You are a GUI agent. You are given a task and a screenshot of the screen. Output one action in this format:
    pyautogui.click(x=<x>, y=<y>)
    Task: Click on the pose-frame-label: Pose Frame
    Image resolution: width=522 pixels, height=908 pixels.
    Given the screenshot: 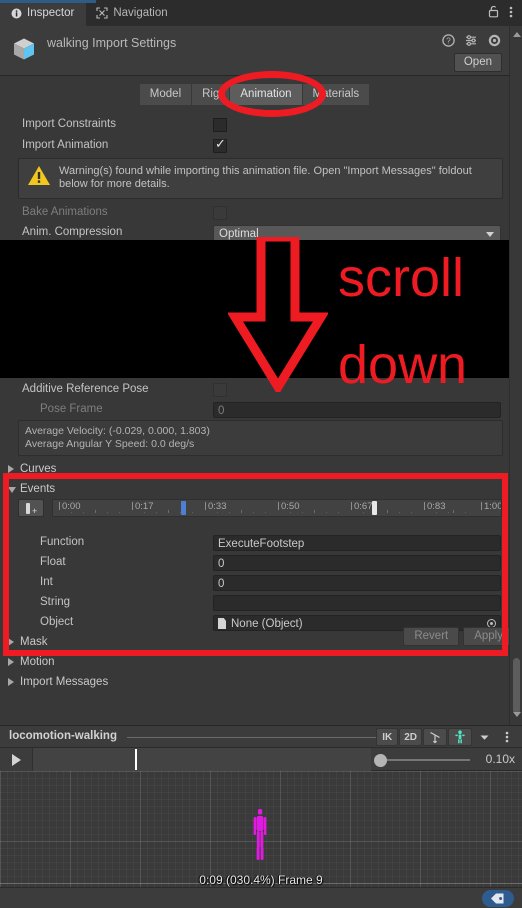 What is the action you would take?
    pyautogui.click(x=71, y=409)
    